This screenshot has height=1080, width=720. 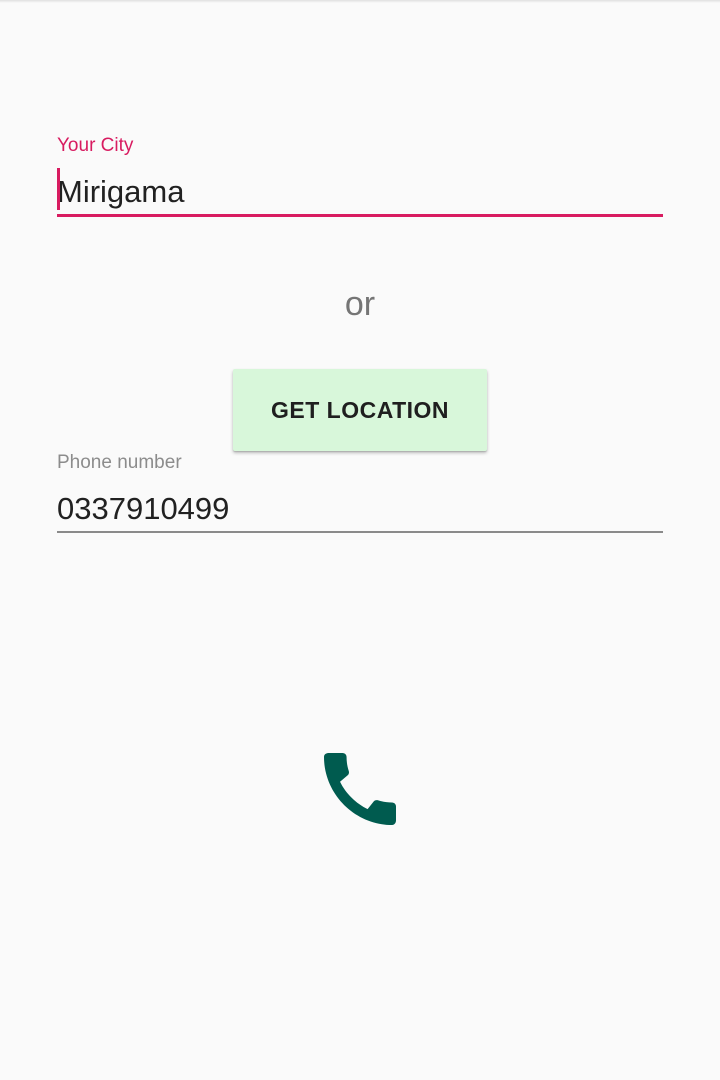 What do you see at coordinates (360, 532) in the screenshot?
I see `phone-field-underline` at bounding box center [360, 532].